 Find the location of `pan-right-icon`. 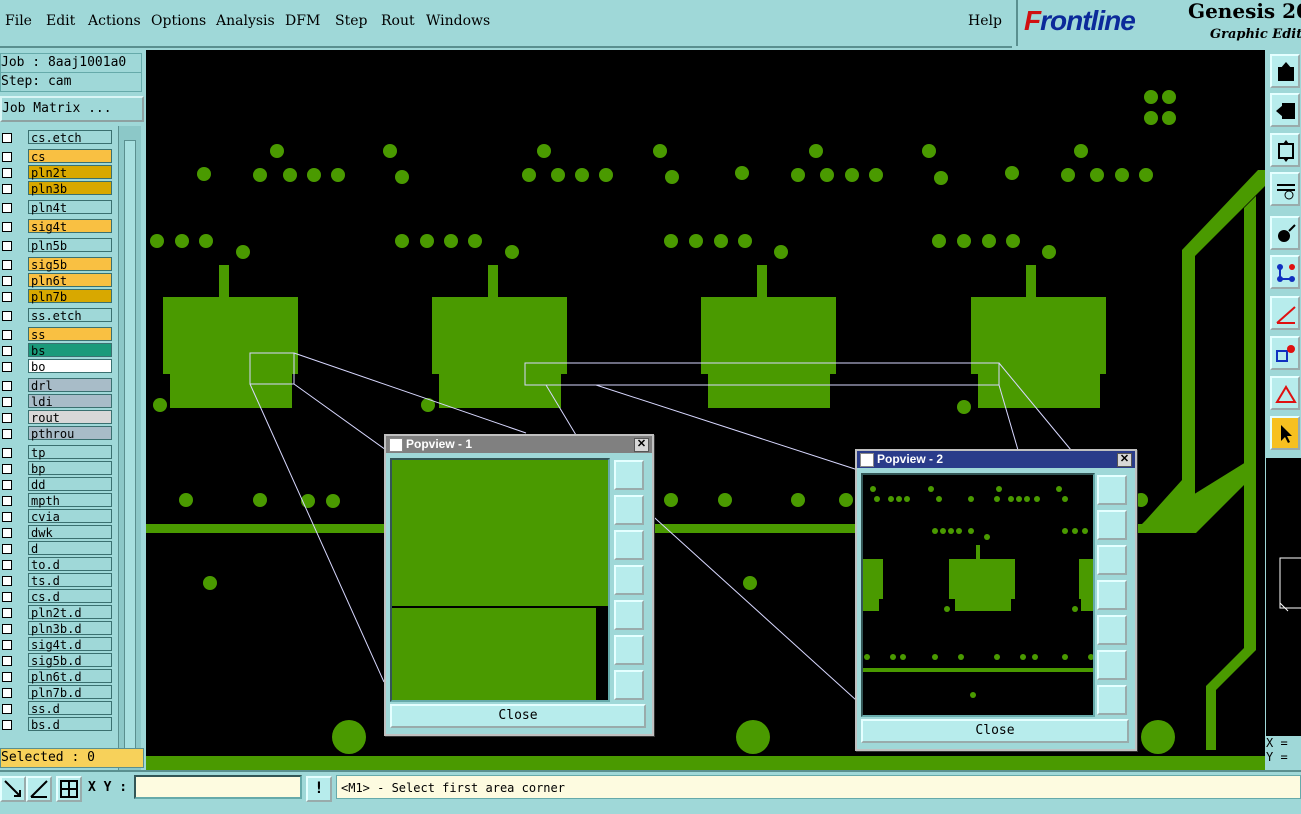

pan-right-icon is located at coordinates (1112, 630).